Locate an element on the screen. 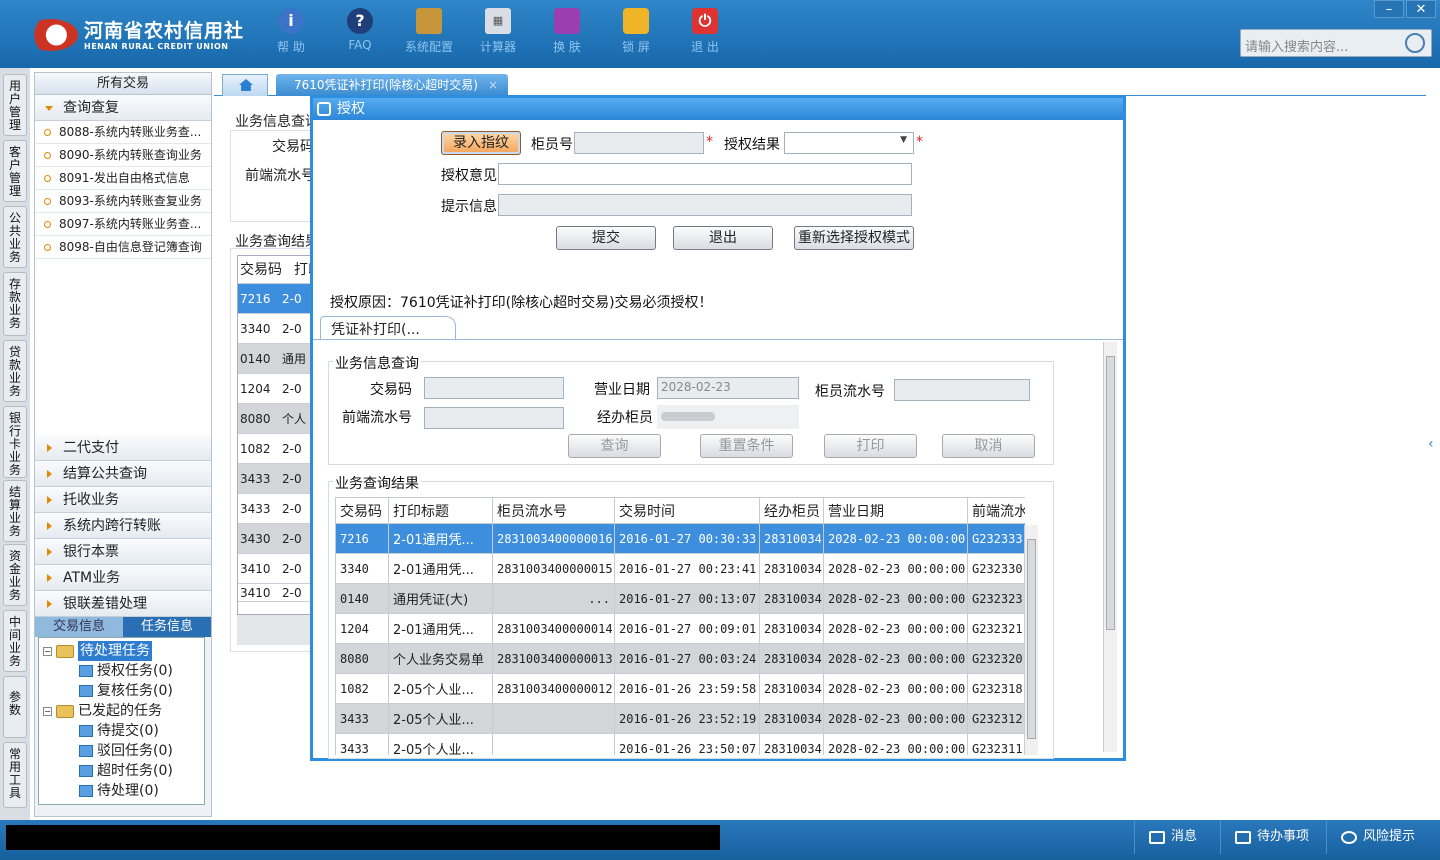 This screenshot has width=1440, height=860. vtab-user-management: 用户管理 is located at coordinates (15, 105).